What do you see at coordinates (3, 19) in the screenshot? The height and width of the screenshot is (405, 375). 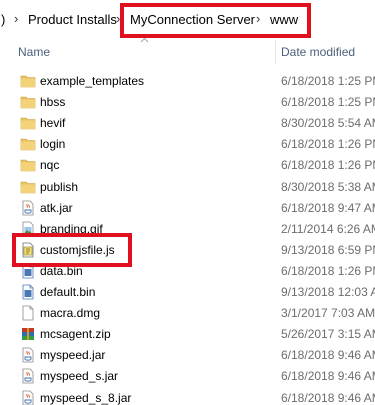 I see `breadcrumb-truncated-fragment: )` at bounding box center [3, 19].